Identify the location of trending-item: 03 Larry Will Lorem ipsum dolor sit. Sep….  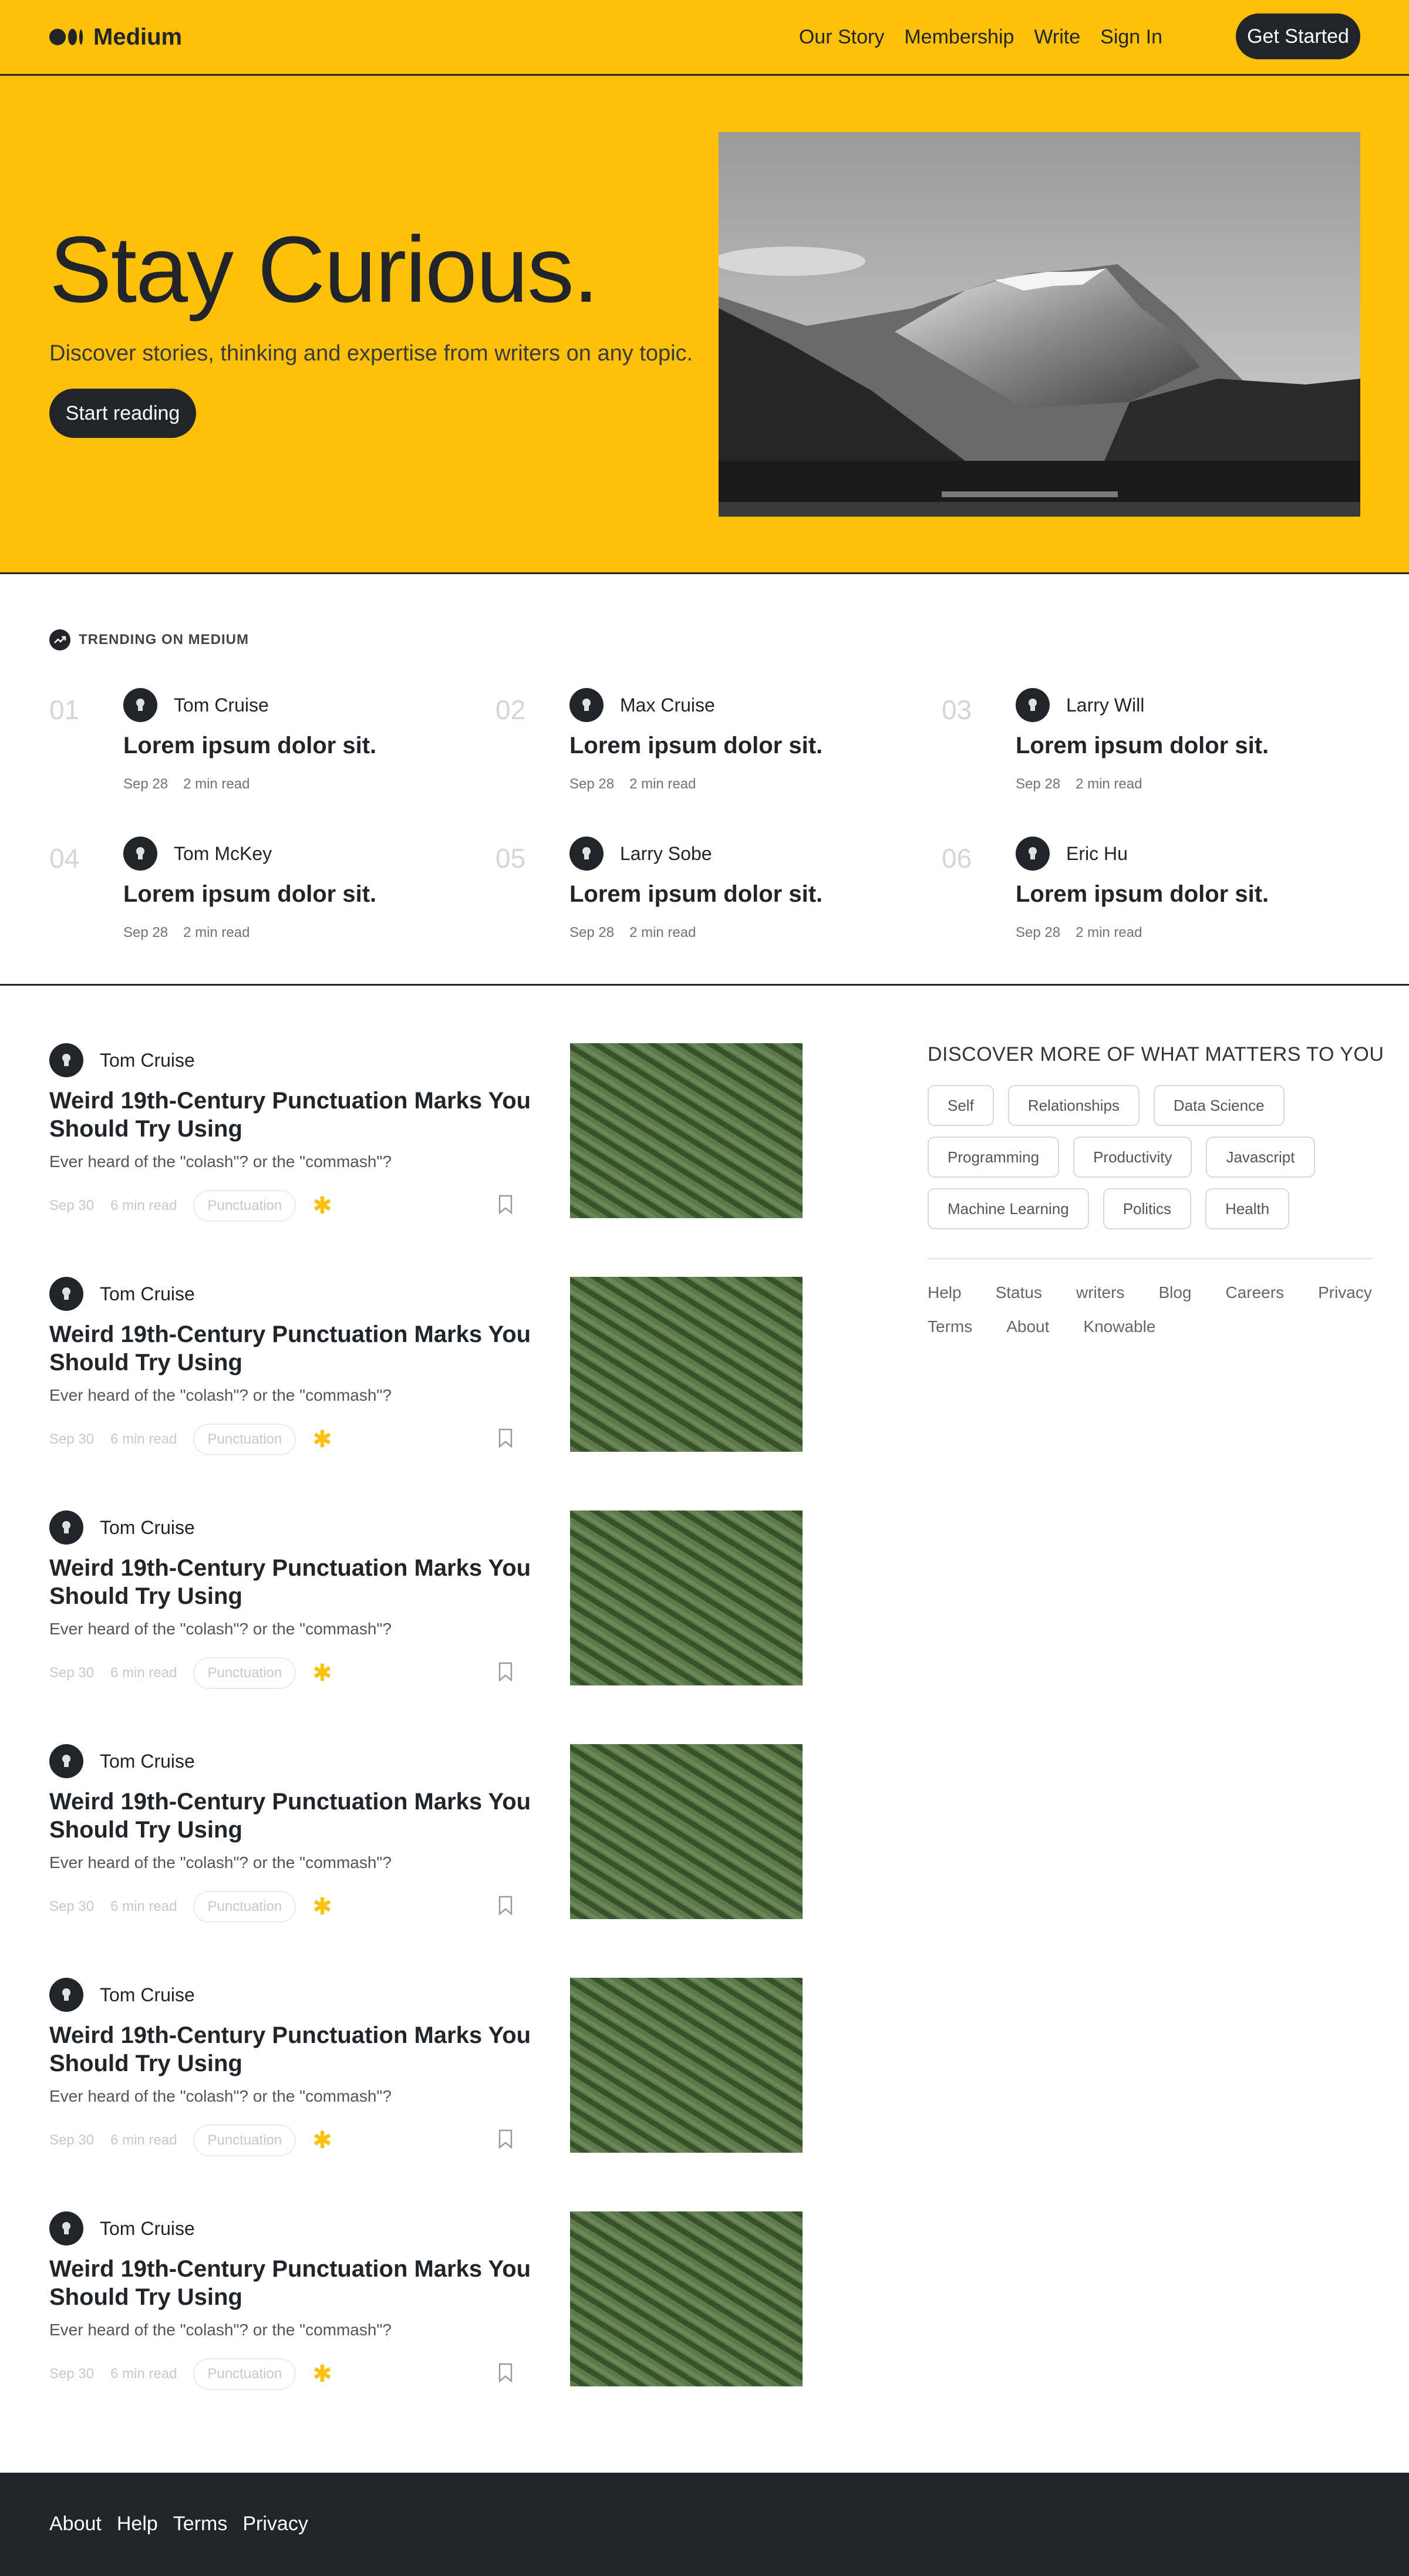
(1147, 747).